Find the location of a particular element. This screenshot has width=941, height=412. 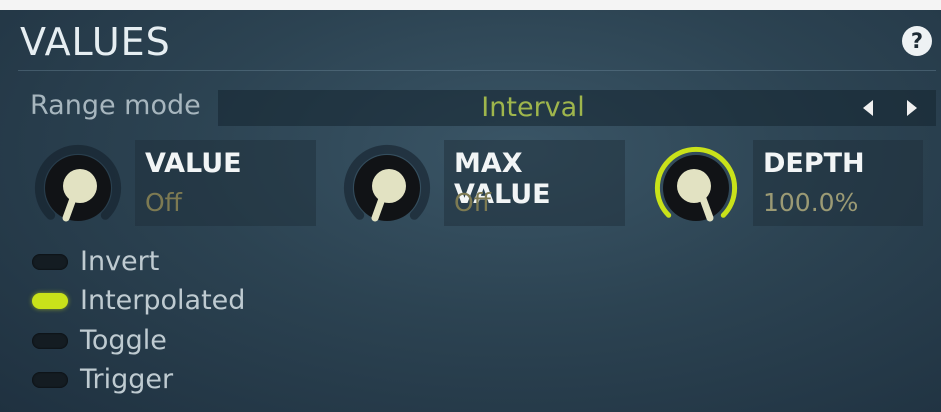

toggle-trigger: Trigger is located at coordinates (132, 379).